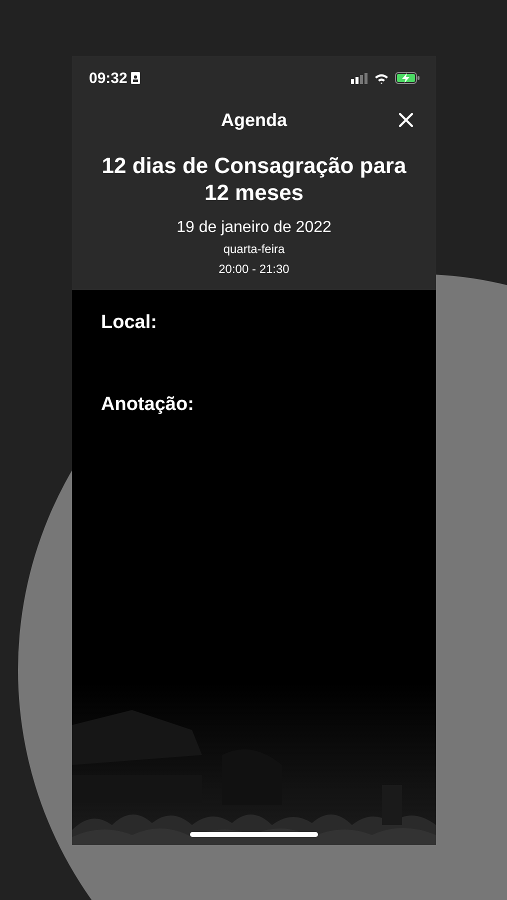  What do you see at coordinates (254, 179) in the screenshot?
I see `event-title: 12 dias de Consagração para 12 meses` at bounding box center [254, 179].